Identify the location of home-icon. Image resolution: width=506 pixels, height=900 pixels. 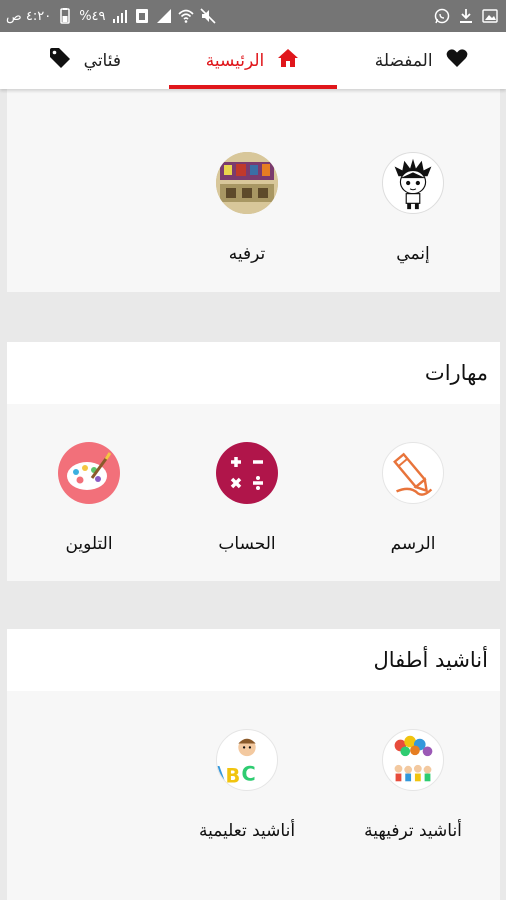
(288, 60).